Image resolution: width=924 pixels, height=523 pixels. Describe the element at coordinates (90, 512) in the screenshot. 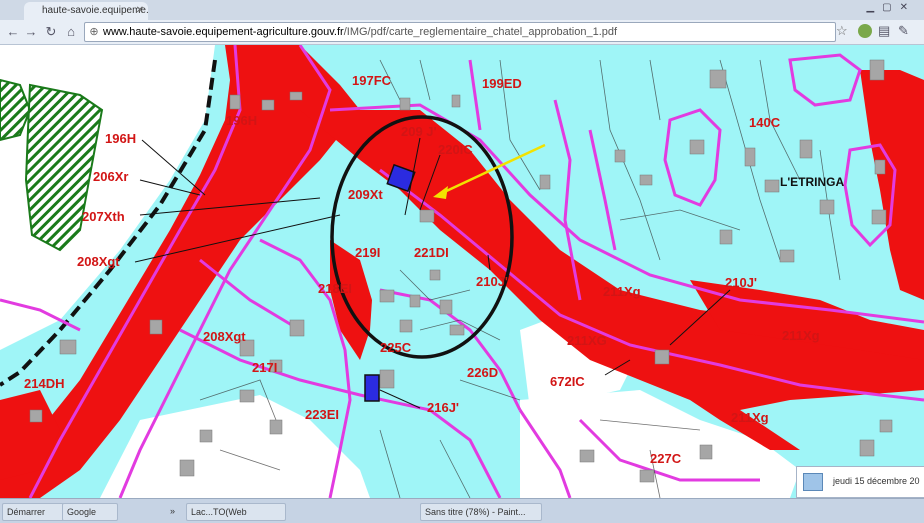

I see `taskbar-google: Google` at that location.